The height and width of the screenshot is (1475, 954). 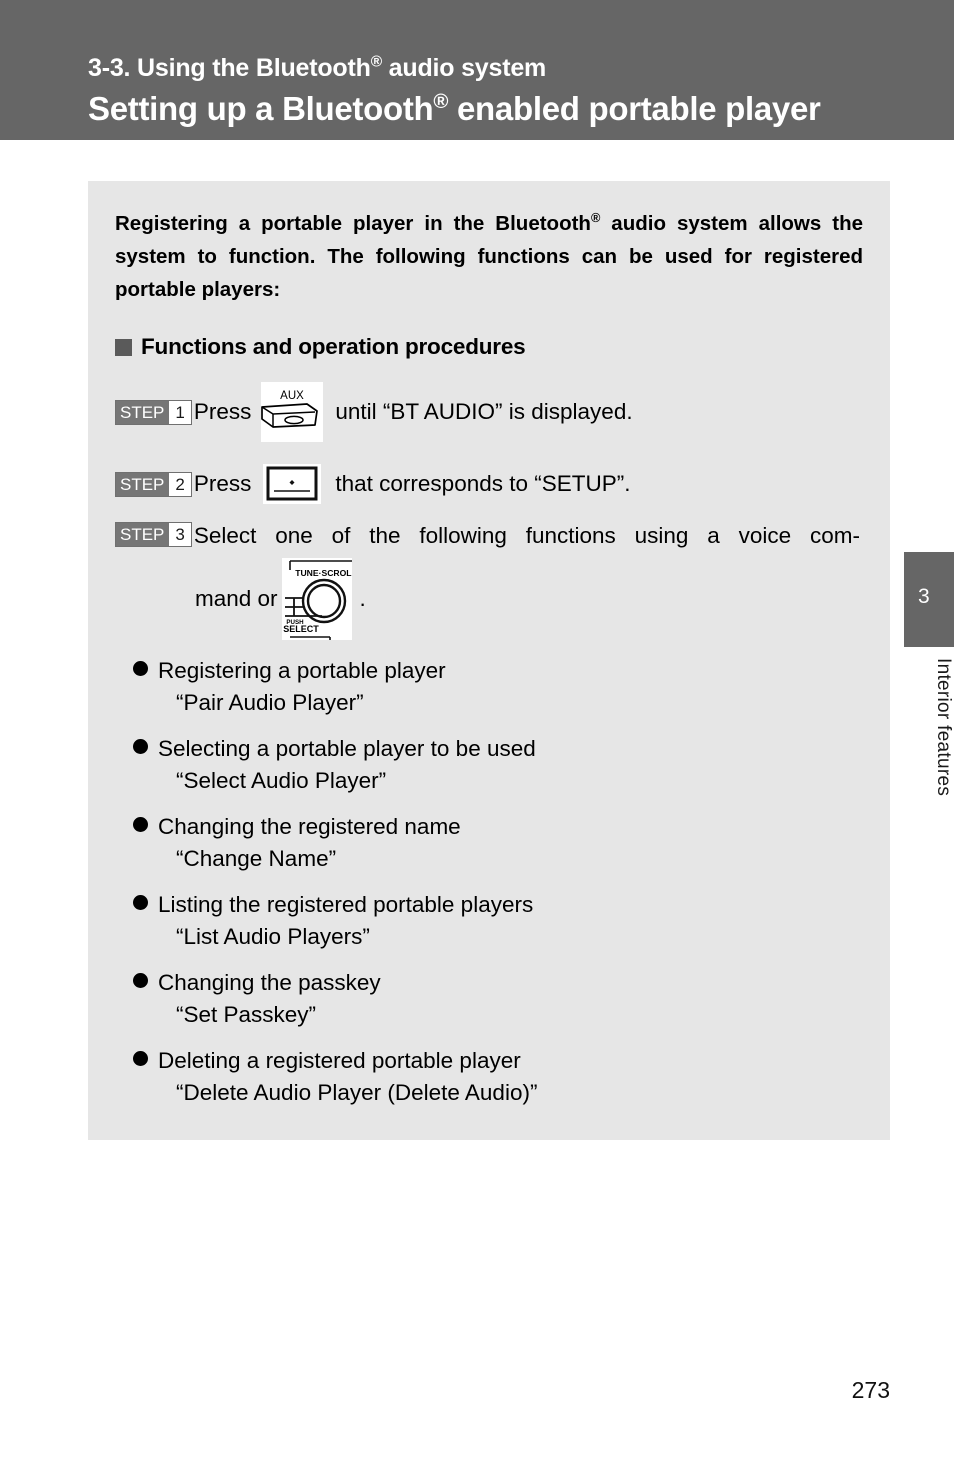 What do you see at coordinates (293, 396) in the screenshot?
I see `svg-text: AUX` at bounding box center [293, 396].